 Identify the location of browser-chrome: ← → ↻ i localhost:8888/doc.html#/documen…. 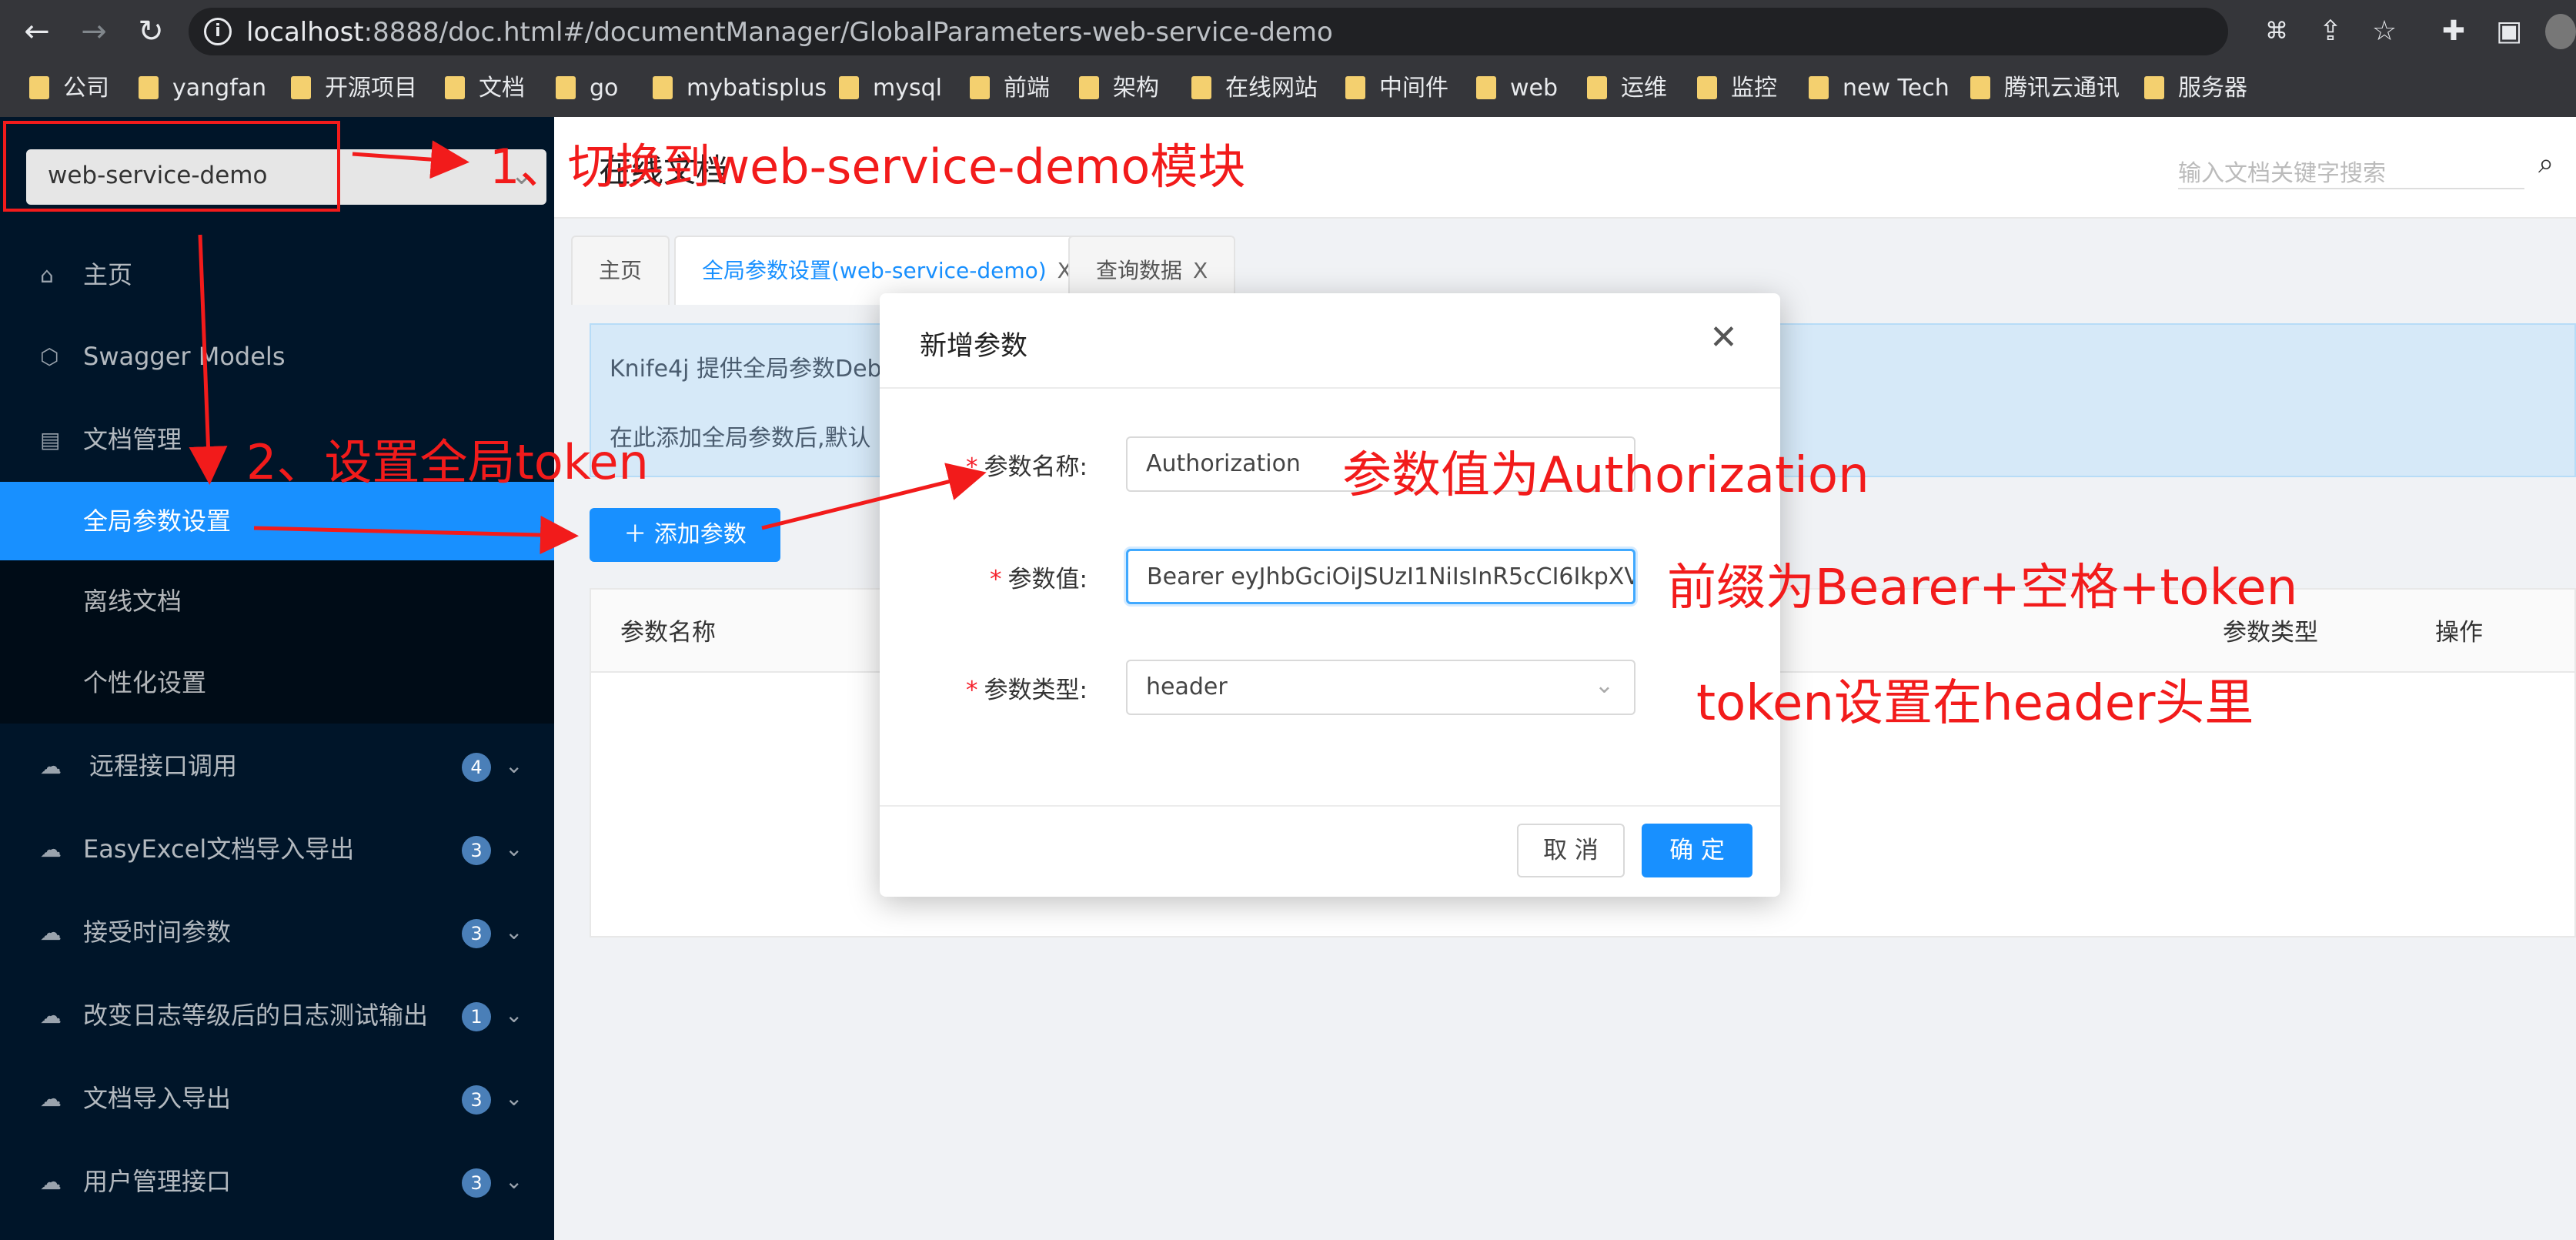
(1288, 58).